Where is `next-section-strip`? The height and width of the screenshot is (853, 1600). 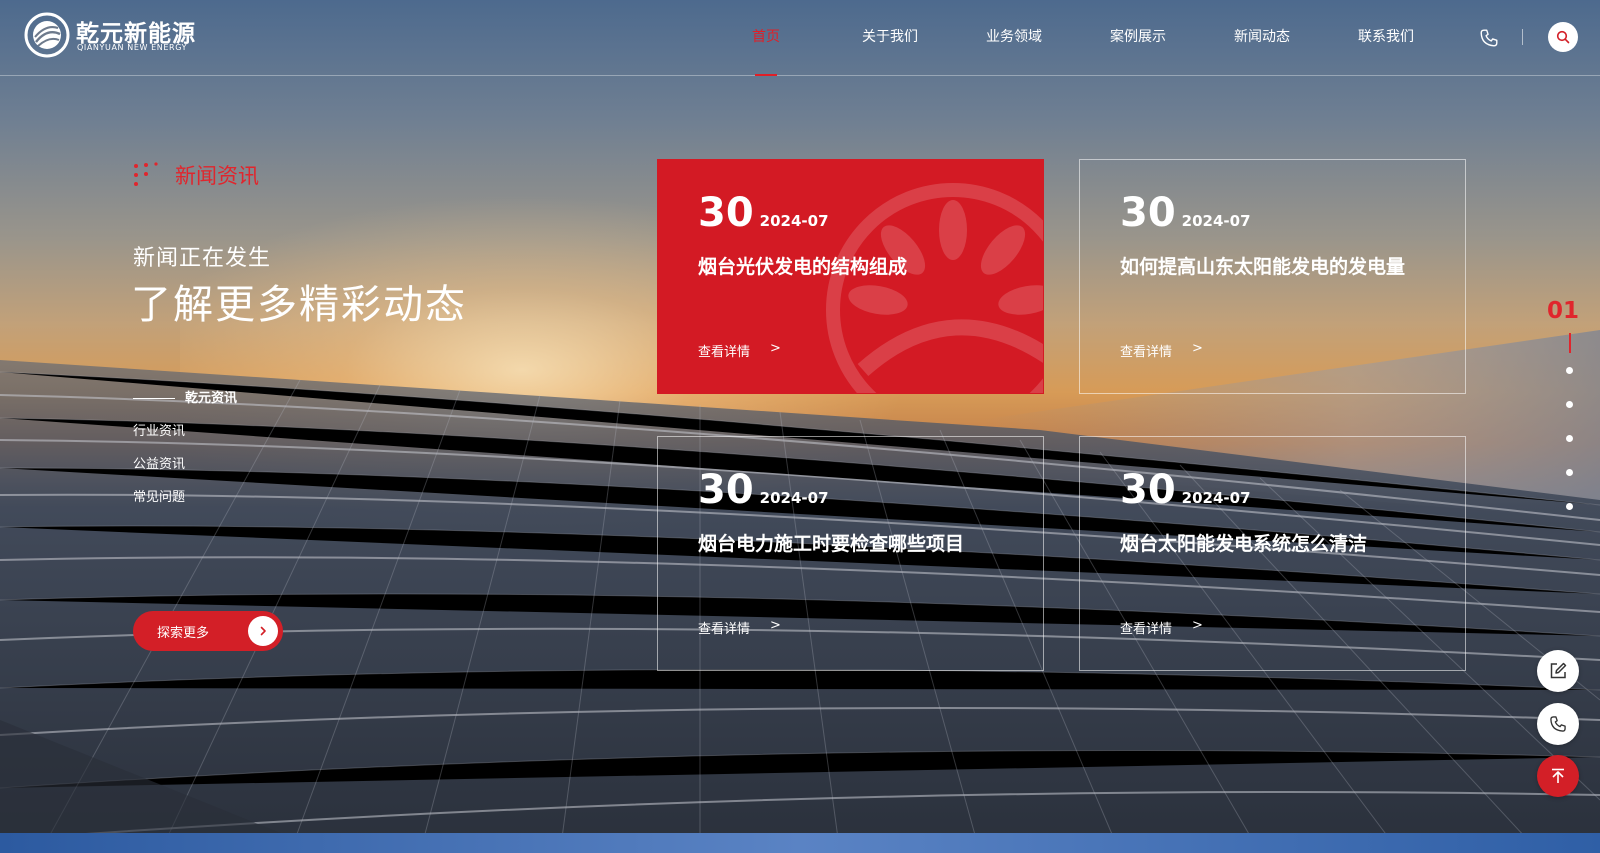 next-section-strip is located at coordinates (800, 843).